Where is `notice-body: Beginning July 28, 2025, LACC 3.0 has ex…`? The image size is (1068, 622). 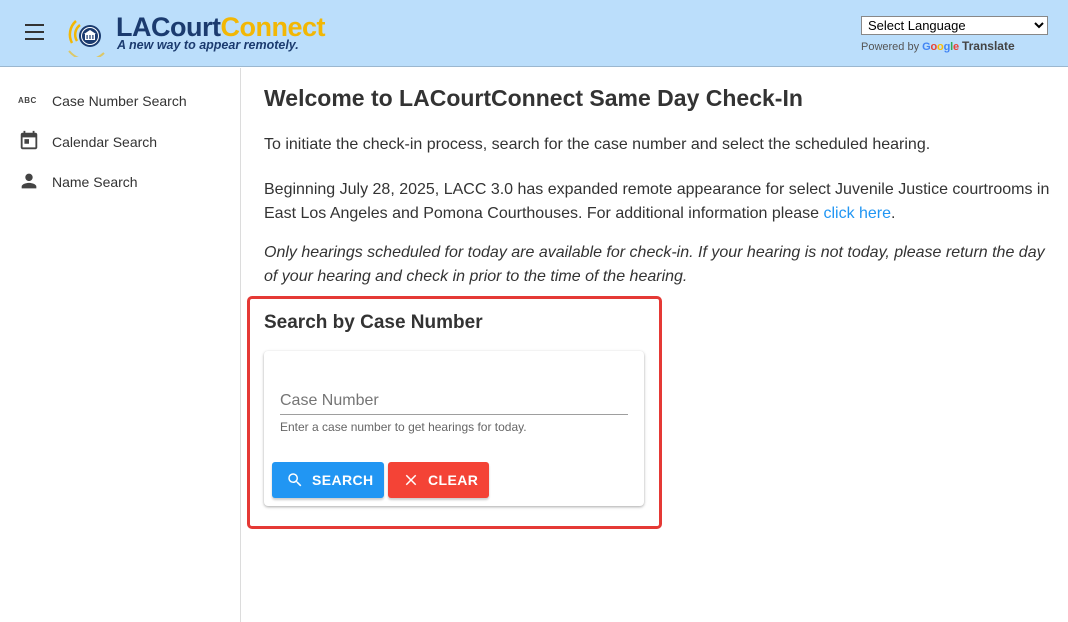 notice-body: Beginning July 28, 2025, LACC 3.0 has ex… is located at coordinates (657, 201).